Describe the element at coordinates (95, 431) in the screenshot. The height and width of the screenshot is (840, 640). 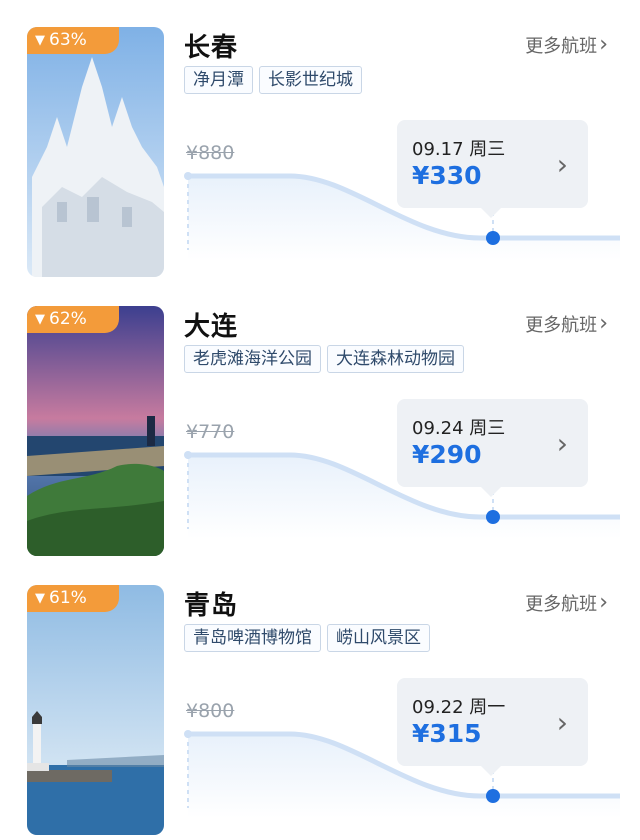
I see `destination-photo: ▼ 62%` at that location.